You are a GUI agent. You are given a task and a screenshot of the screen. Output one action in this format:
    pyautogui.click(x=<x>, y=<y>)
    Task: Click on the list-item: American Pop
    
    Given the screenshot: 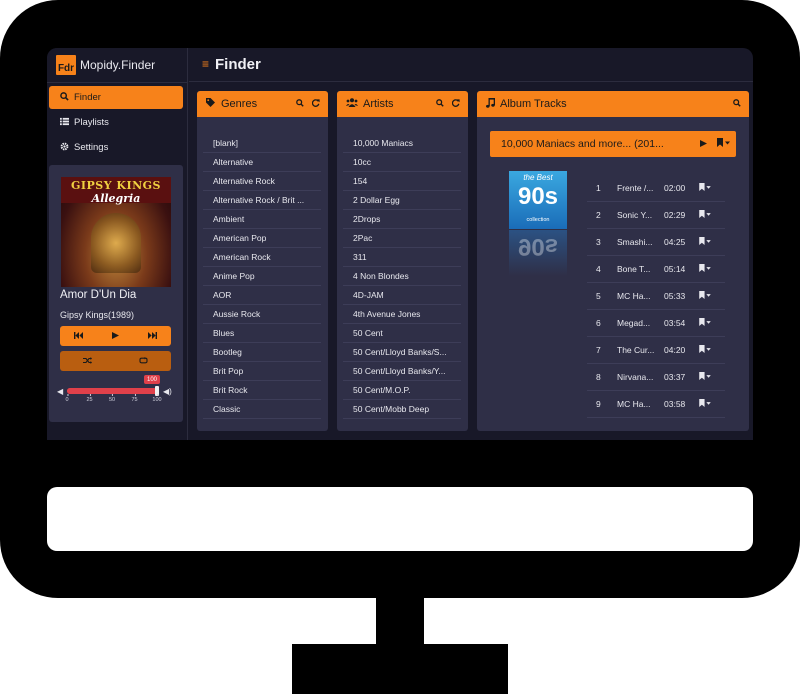 What is the action you would take?
    pyautogui.click(x=262, y=238)
    